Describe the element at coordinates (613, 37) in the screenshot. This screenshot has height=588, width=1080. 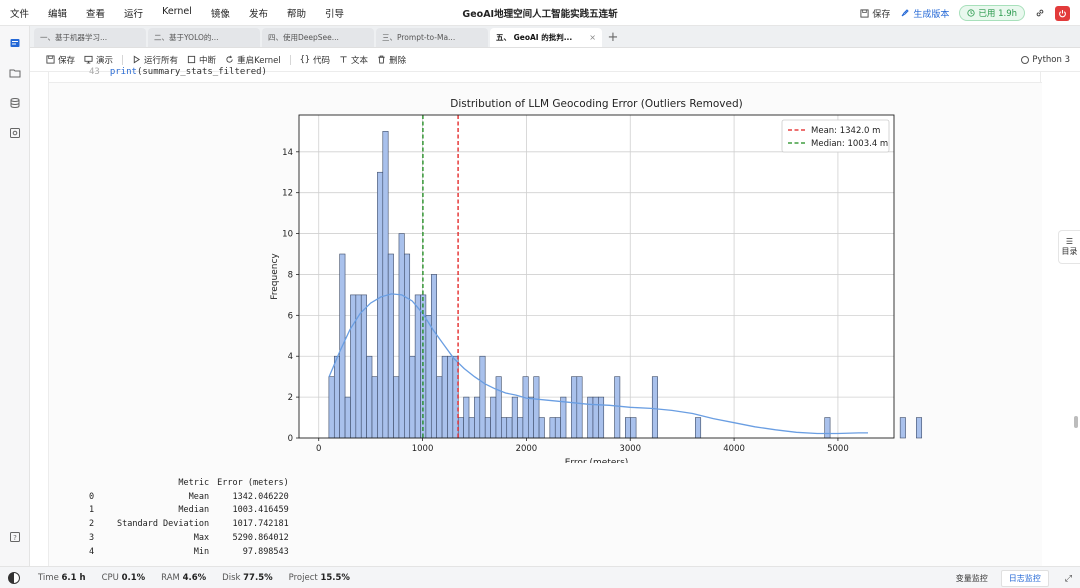
I see `add-tab-button: +` at that location.